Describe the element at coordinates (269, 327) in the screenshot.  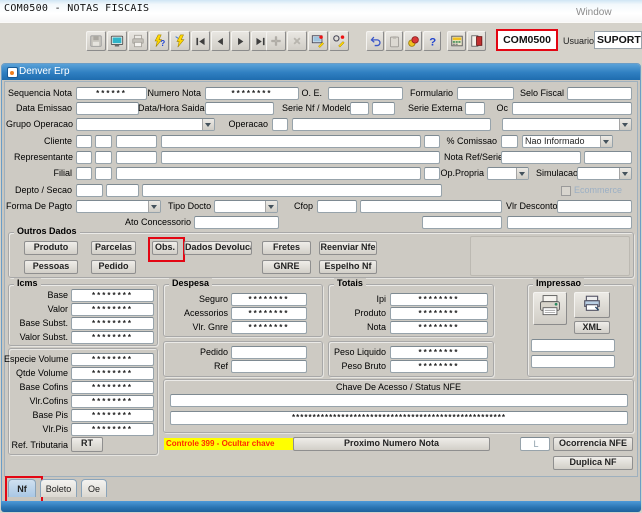
I see `vlr-gnre-field: ********` at that location.